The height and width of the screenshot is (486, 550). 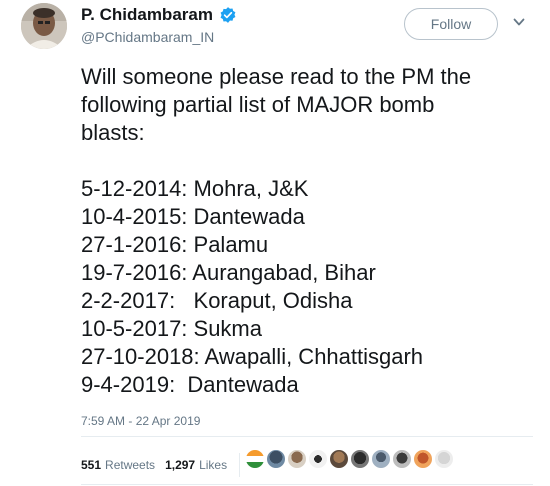 What do you see at coordinates (130, 465) in the screenshot?
I see `retweets-label: Retweets` at bounding box center [130, 465].